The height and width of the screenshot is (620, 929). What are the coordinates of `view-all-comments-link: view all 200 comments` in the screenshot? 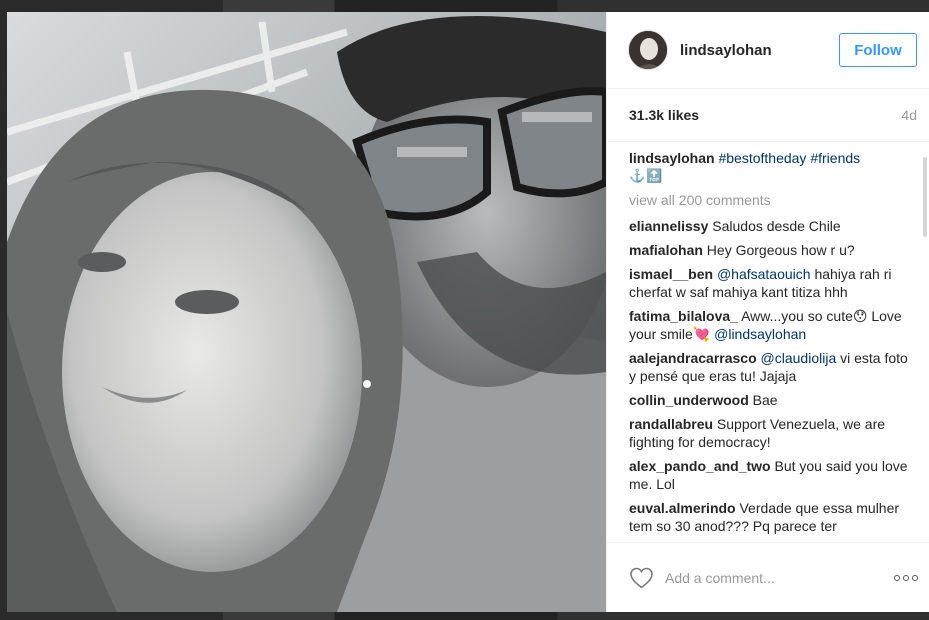 It's located at (772, 200).